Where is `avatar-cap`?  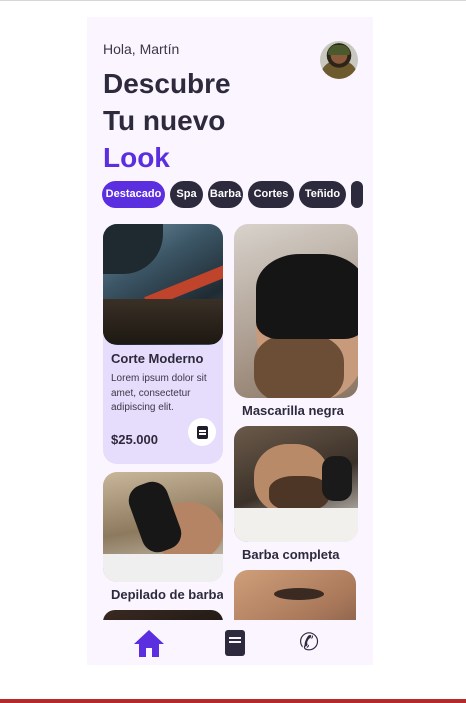
avatar-cap is located at coordinates (339, 50).